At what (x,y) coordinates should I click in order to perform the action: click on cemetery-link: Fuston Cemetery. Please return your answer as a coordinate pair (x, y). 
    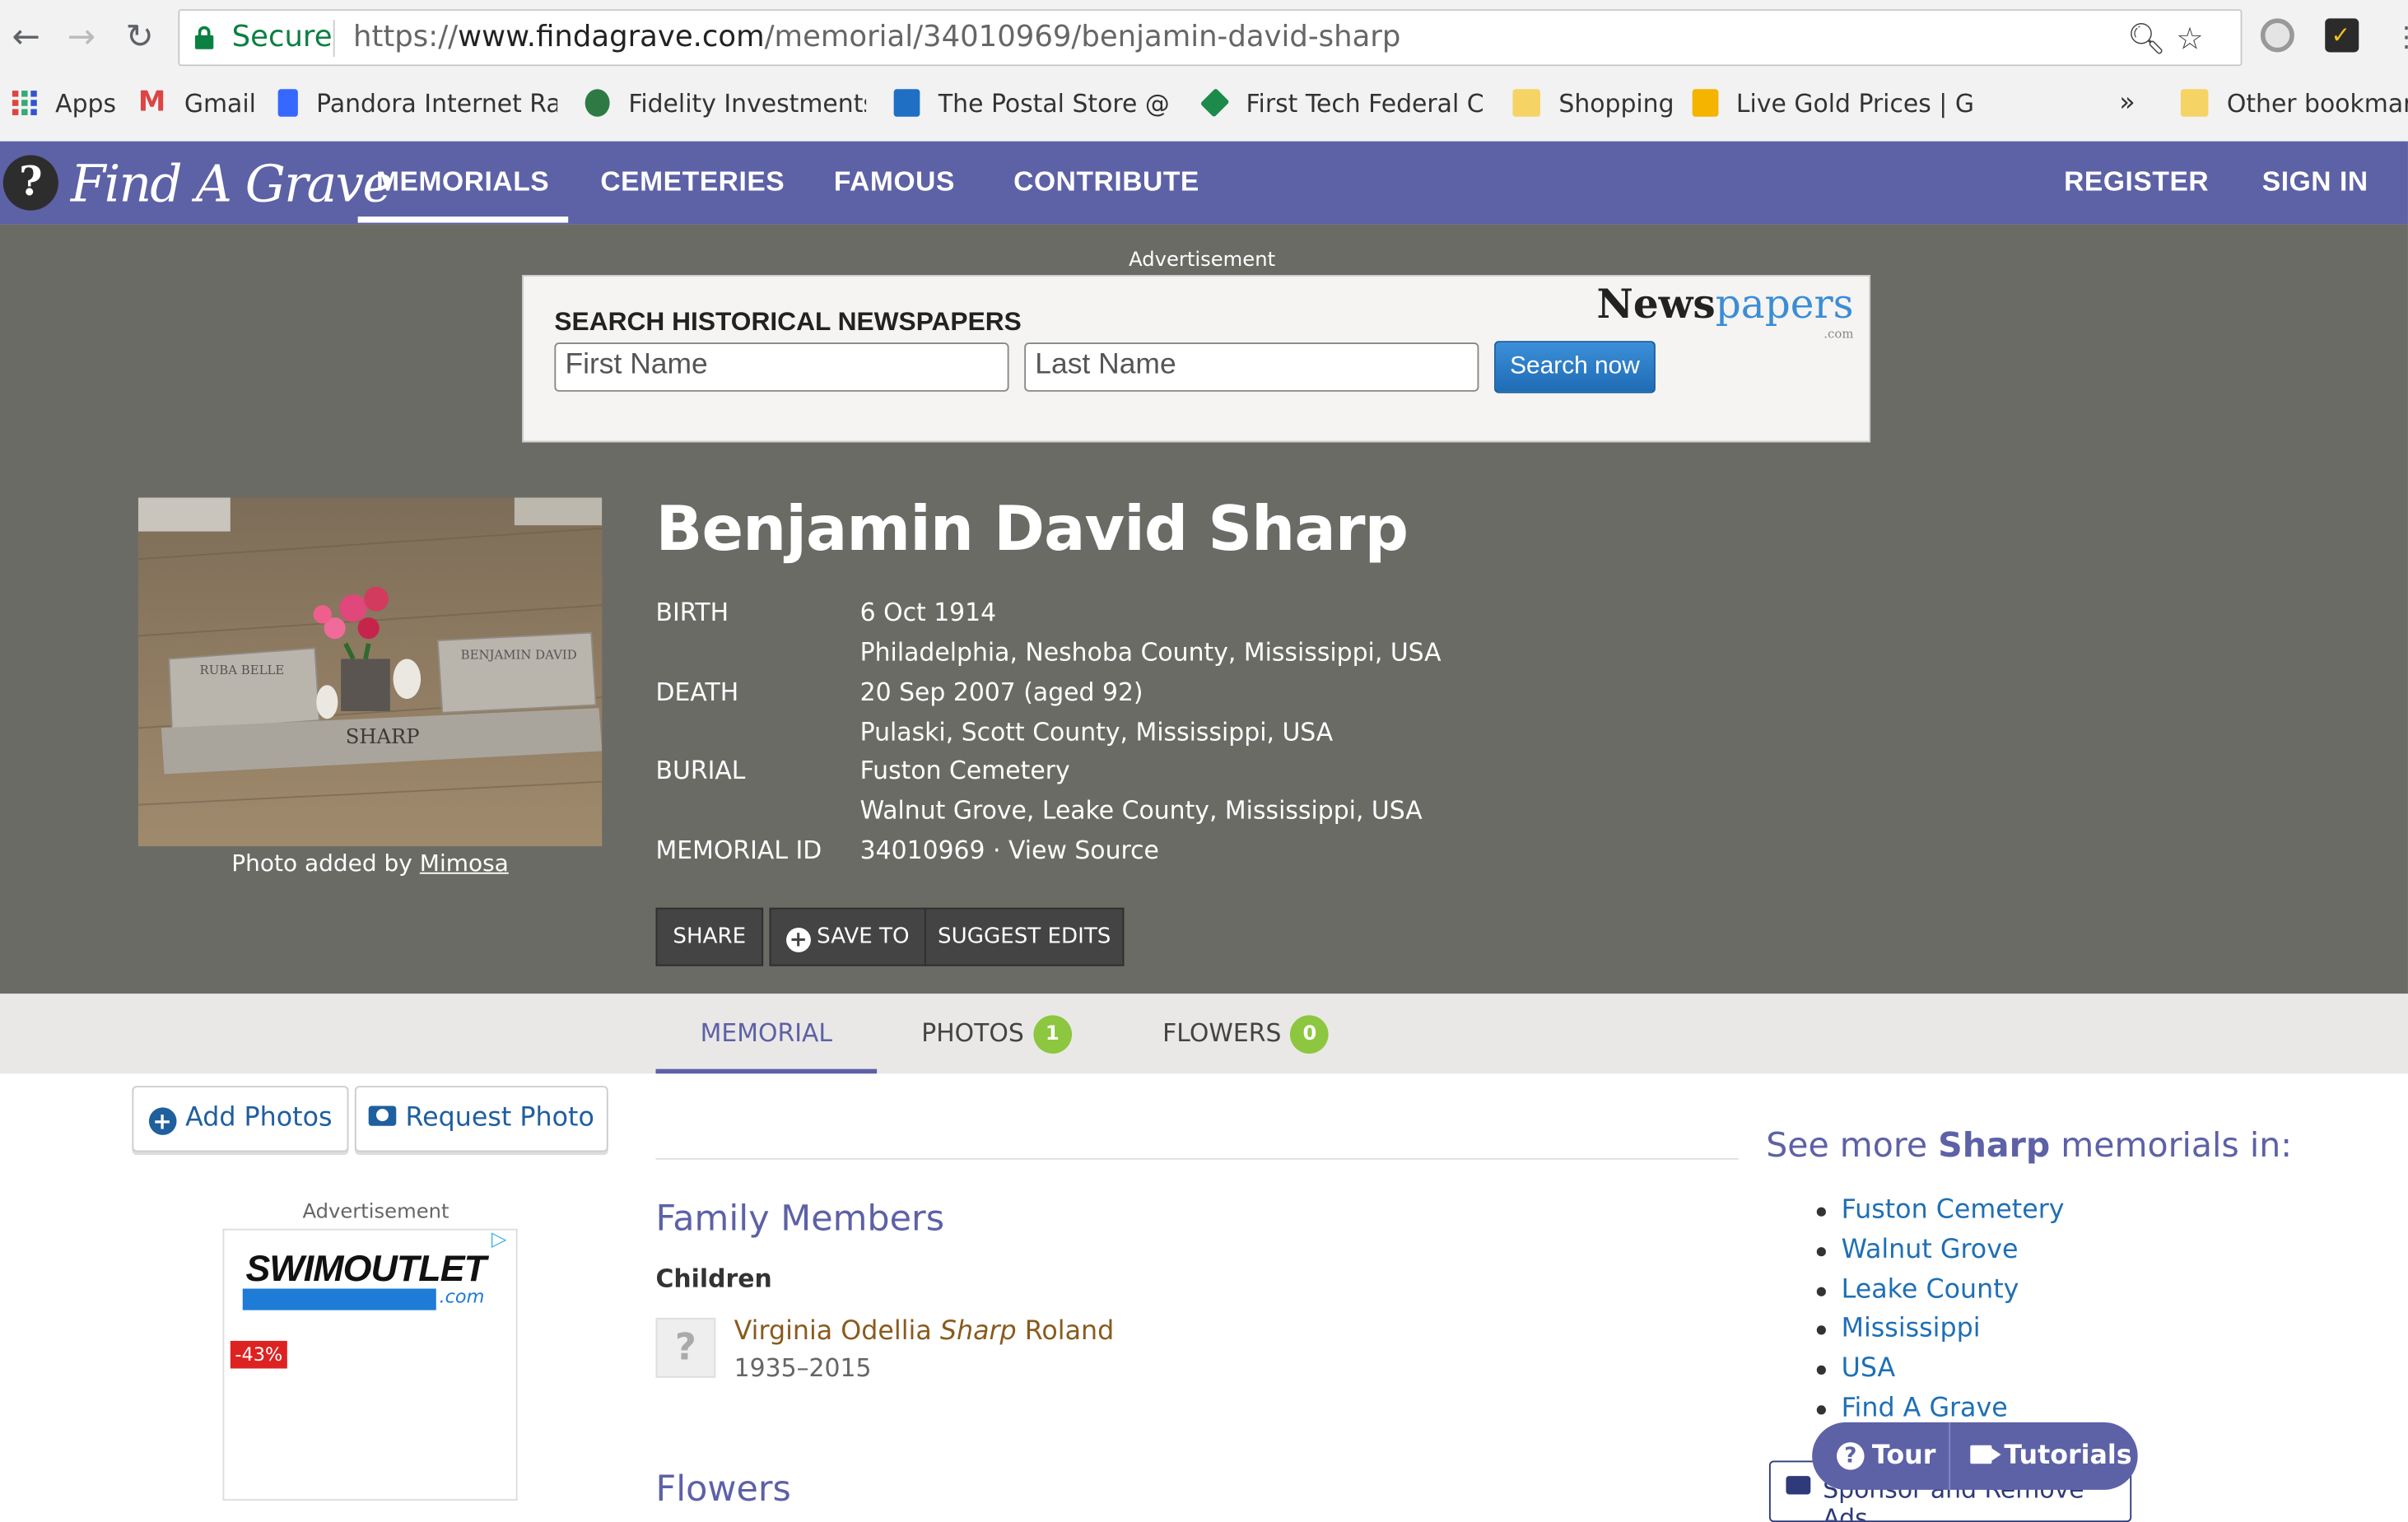
    Looking at the image, I should click on (965, 770).